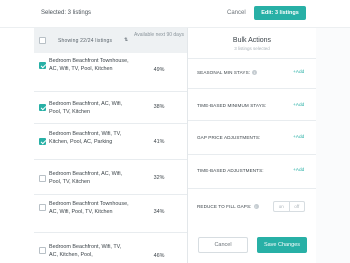  What do you see at coordinates (227, 73) in the screenshot?
I see `seasonal-min-stays-label: SEASONAL MIN STAYS: i` at bounding box center [227, 73].